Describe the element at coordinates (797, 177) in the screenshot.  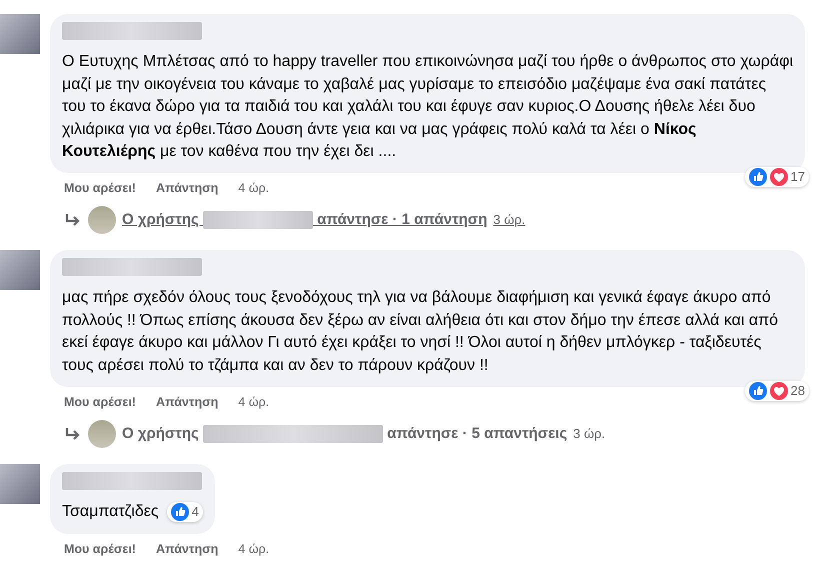
I see `reaction-count: 17` at that location.